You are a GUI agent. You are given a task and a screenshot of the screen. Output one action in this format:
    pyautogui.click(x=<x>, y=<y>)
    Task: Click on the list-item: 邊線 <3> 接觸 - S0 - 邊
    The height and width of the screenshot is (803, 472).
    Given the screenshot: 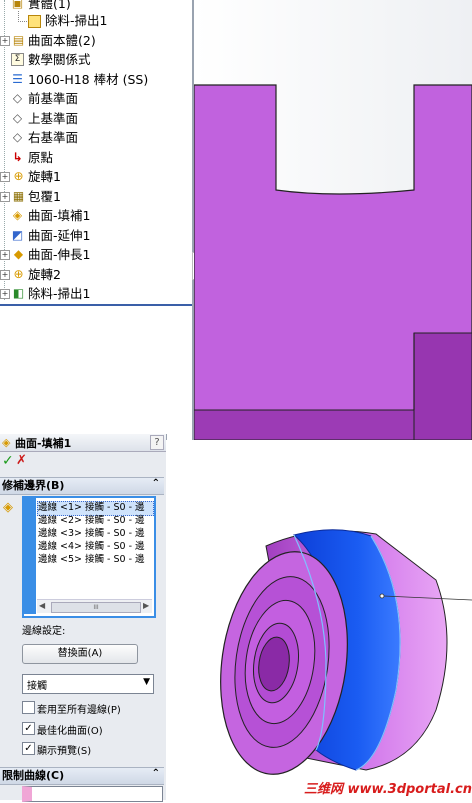 What is the action you would take?
    pyautogui.click(x=95, y=533)
    